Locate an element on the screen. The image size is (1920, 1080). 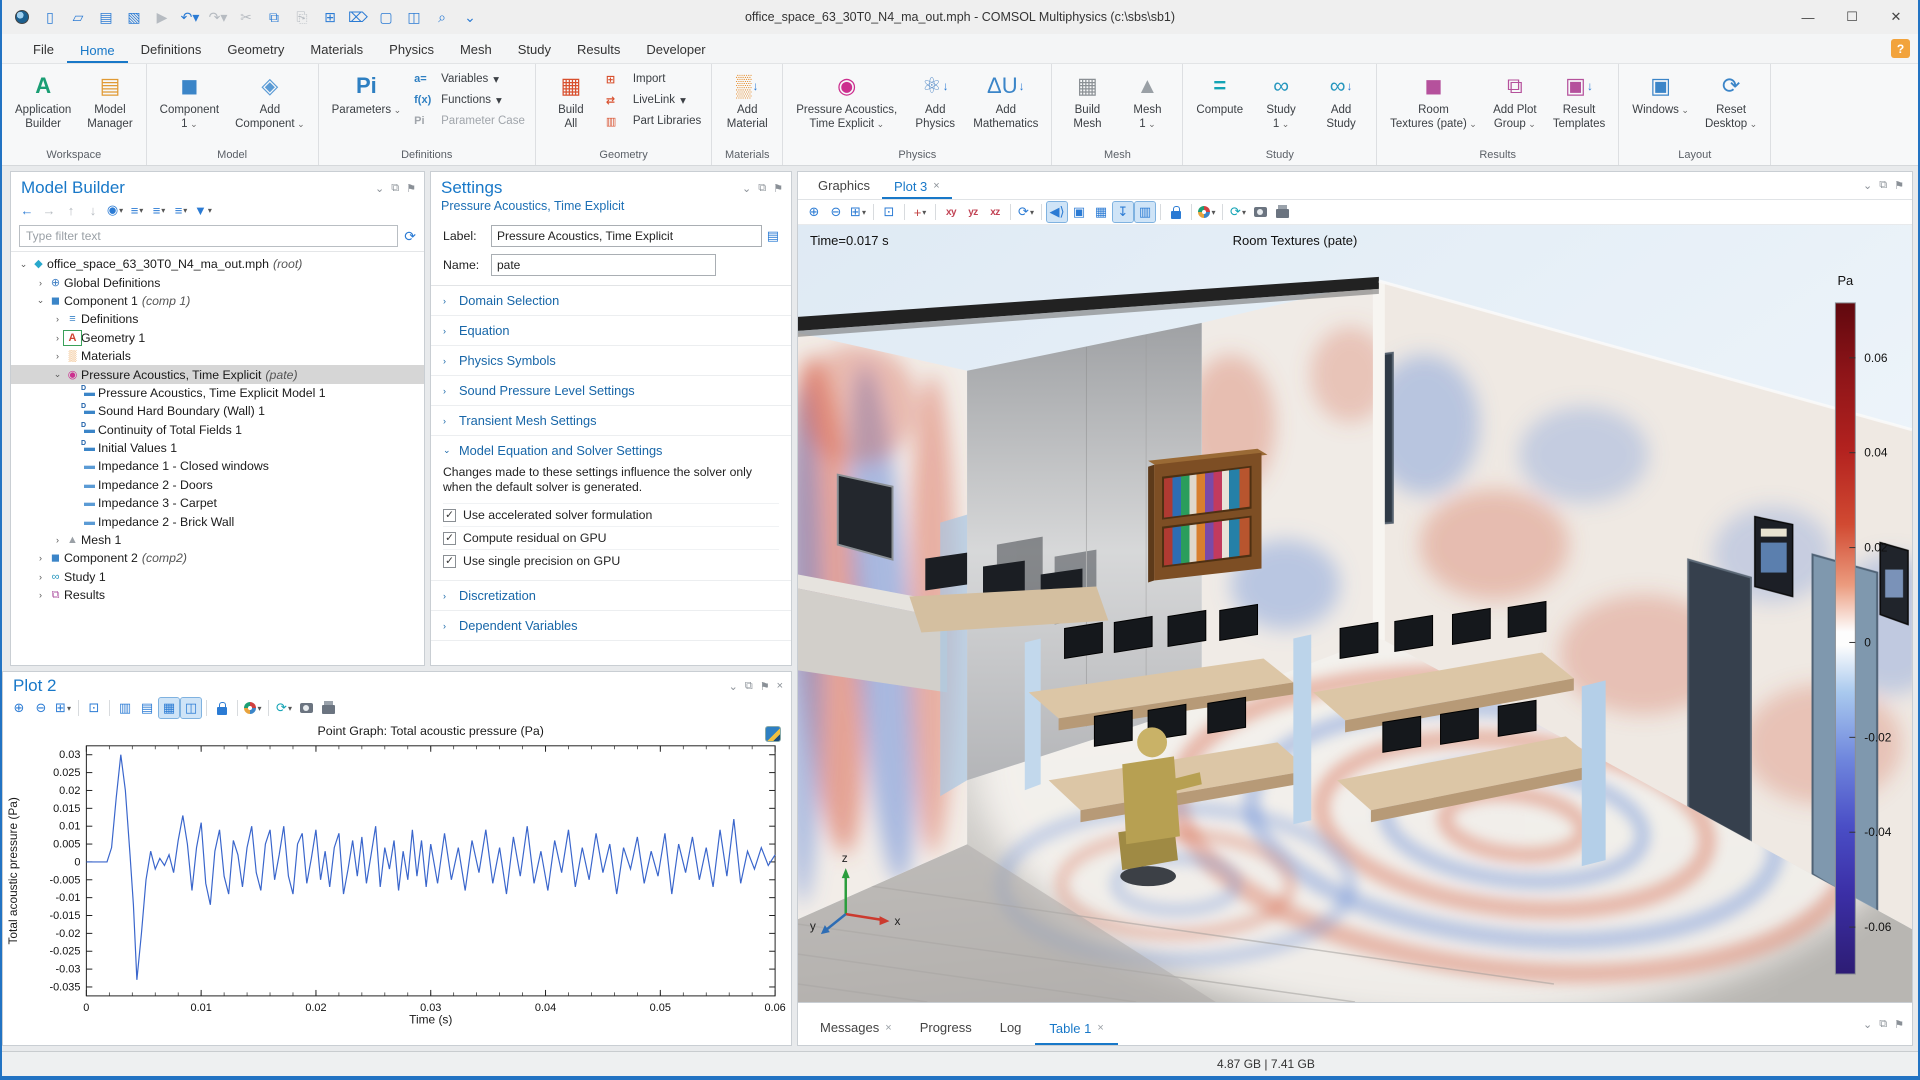
y-axis-log-icon: ▥ is located at coordinates (125, 708).